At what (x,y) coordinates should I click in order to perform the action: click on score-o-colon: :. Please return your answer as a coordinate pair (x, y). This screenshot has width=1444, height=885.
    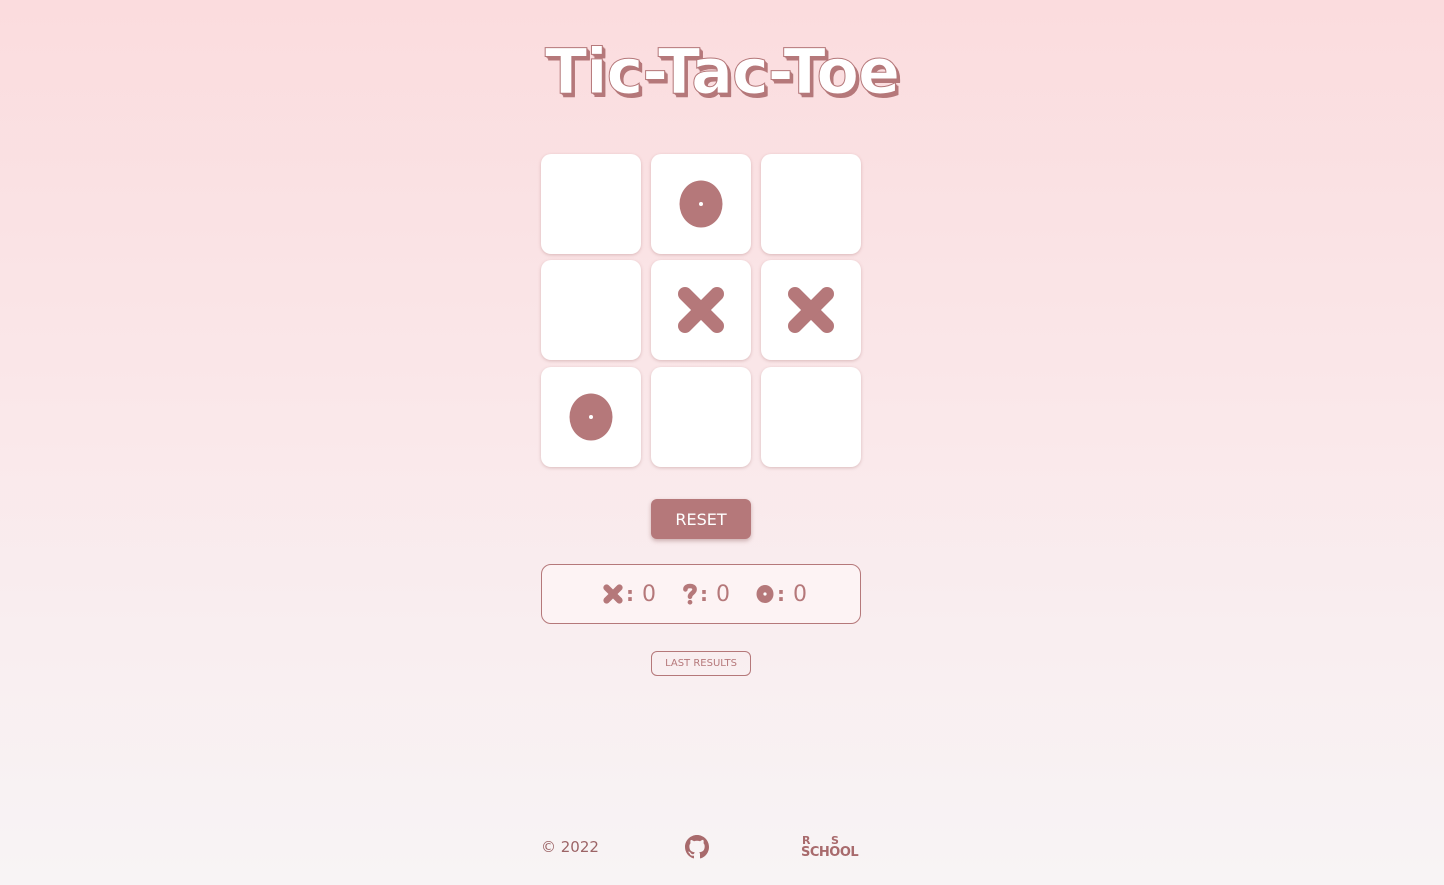
    Looking at the image, I should click on (781, 594).